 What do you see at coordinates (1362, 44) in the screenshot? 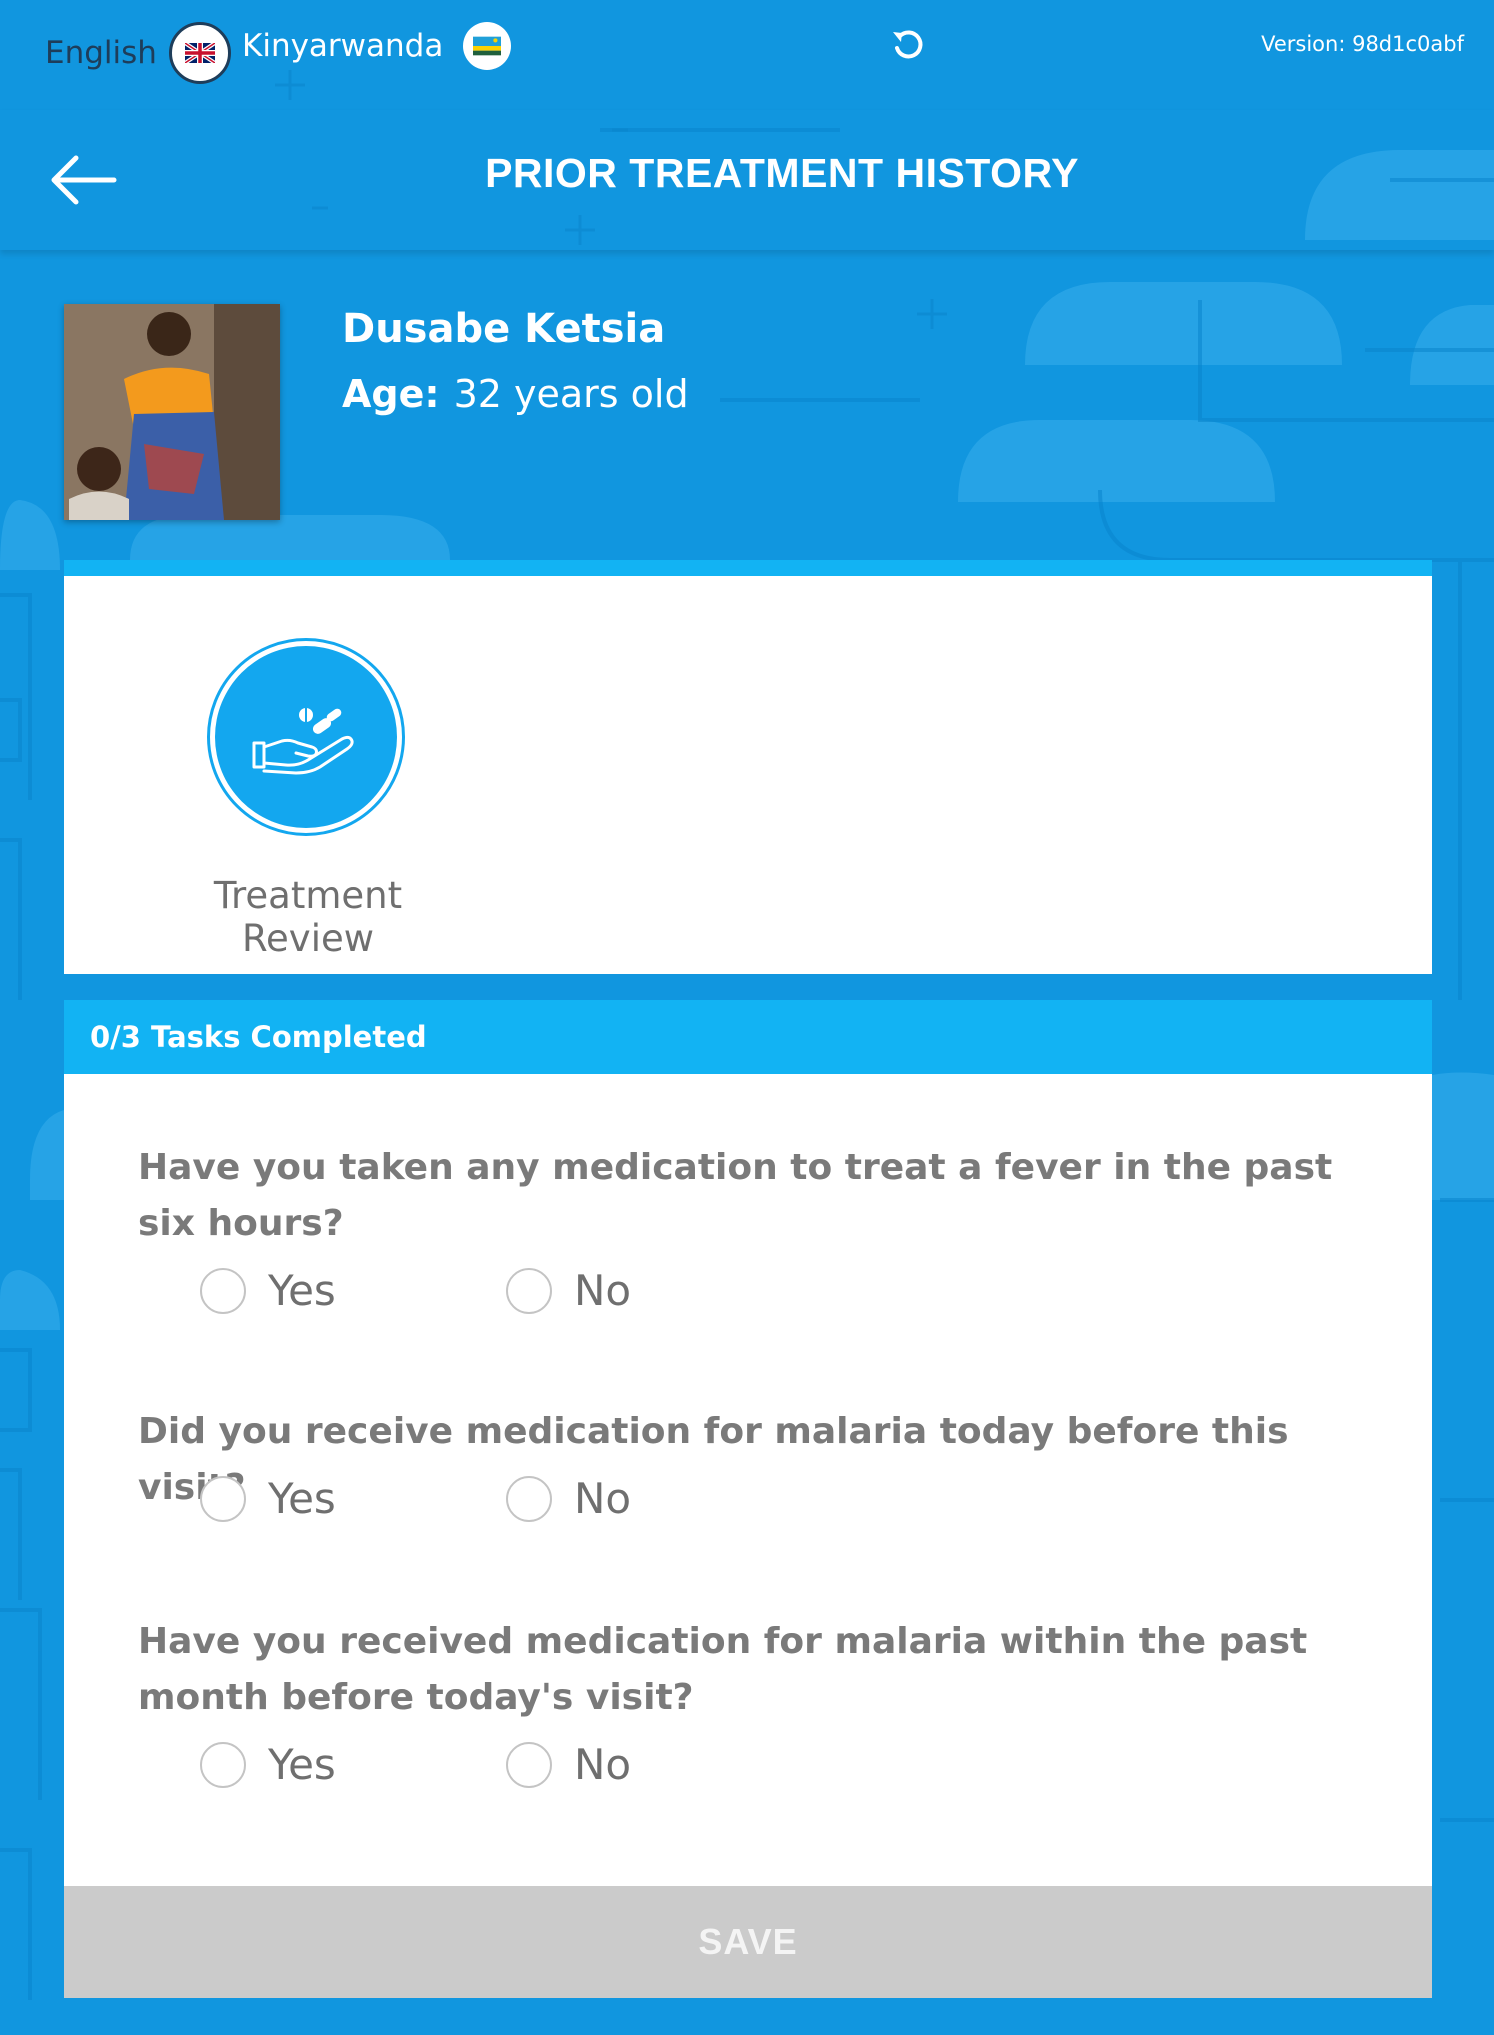
I see `version-text: Version: 98d1c0abf` at bounding box center [1362, 44].